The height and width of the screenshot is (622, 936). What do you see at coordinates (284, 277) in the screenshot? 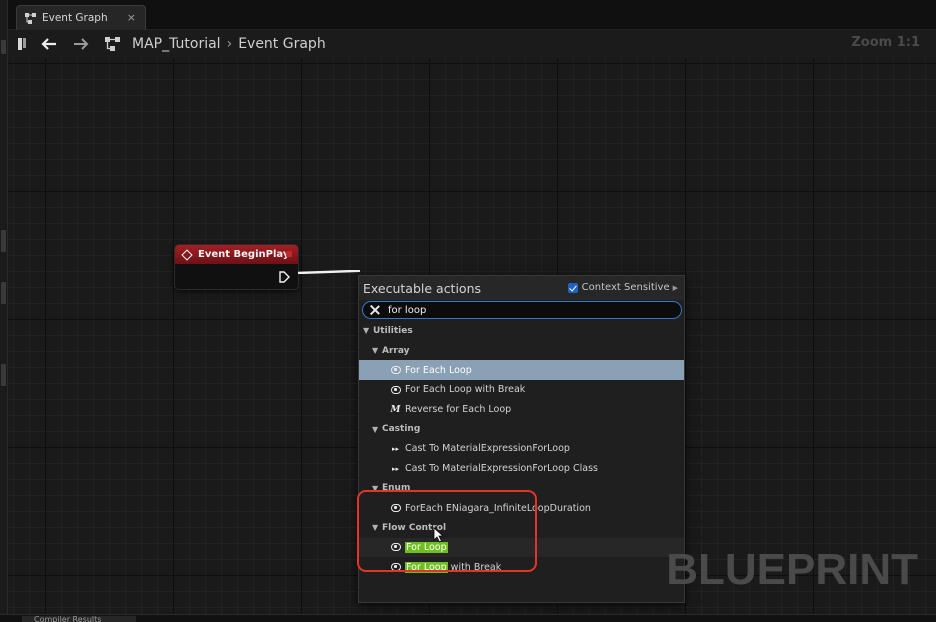
I see `exec-pin-icon` at bounding box center [284, 277].